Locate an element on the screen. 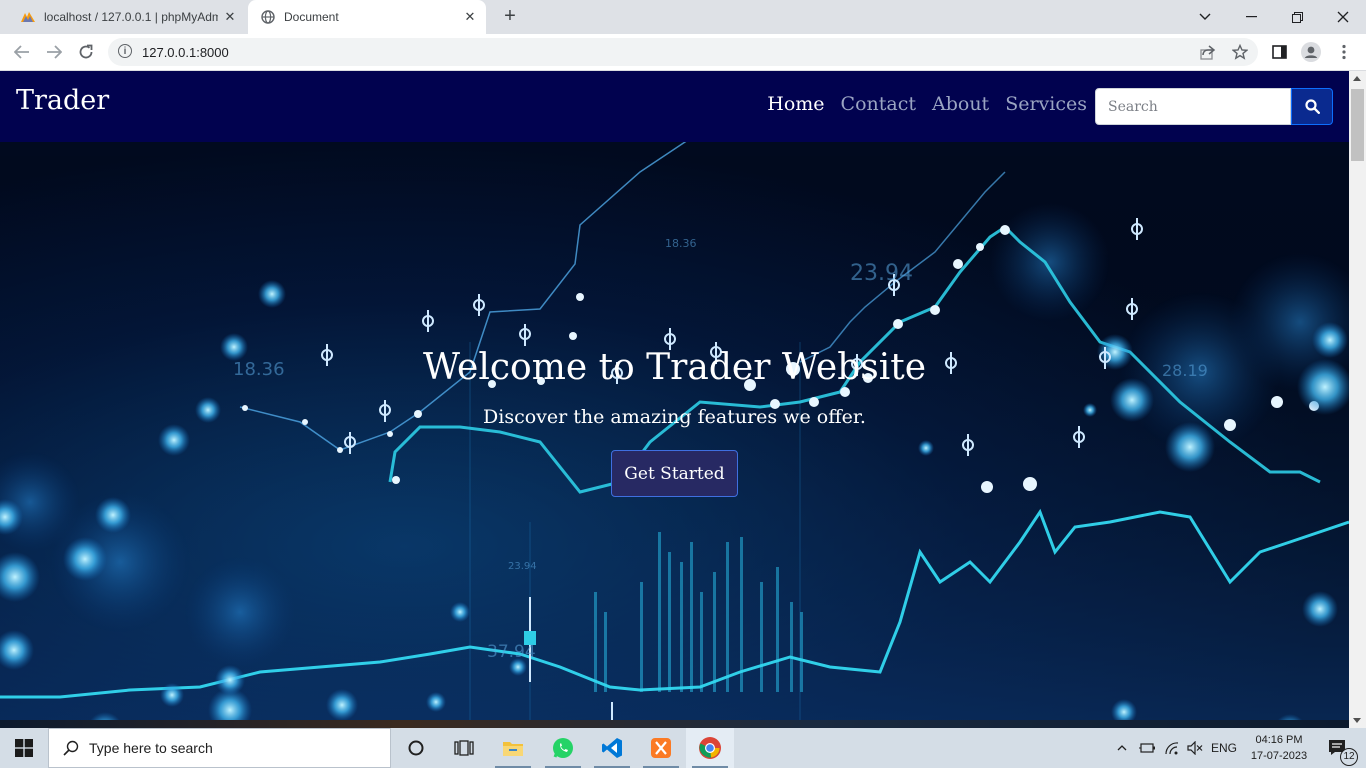 This screenshot has width=1366, height=768. minimize-button is located at coordinates (1251, 17).